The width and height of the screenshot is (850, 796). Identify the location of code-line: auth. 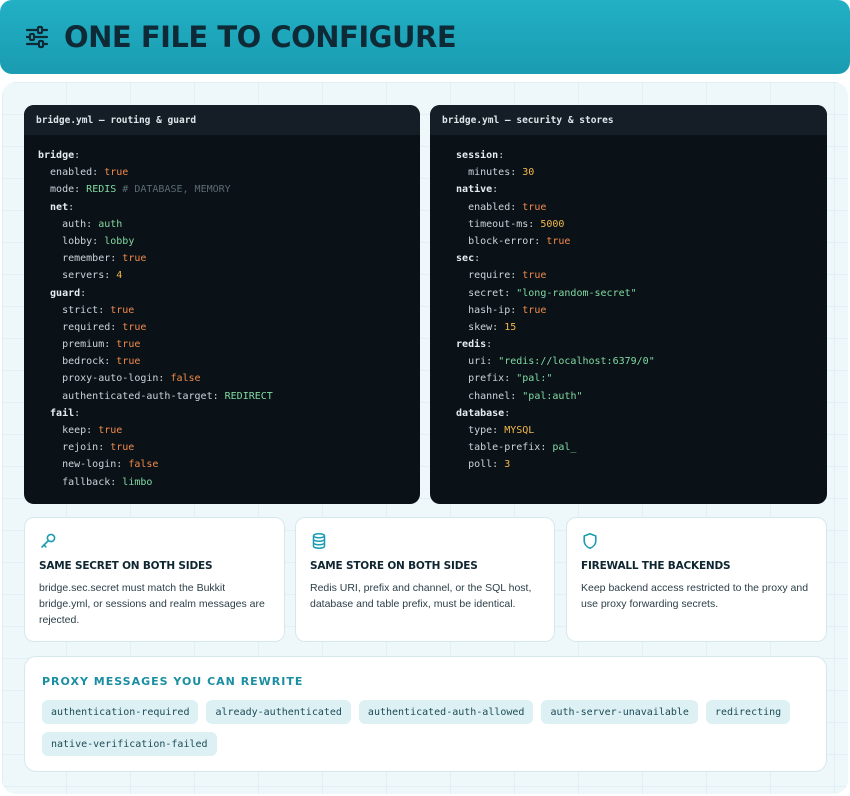
(229, 224).